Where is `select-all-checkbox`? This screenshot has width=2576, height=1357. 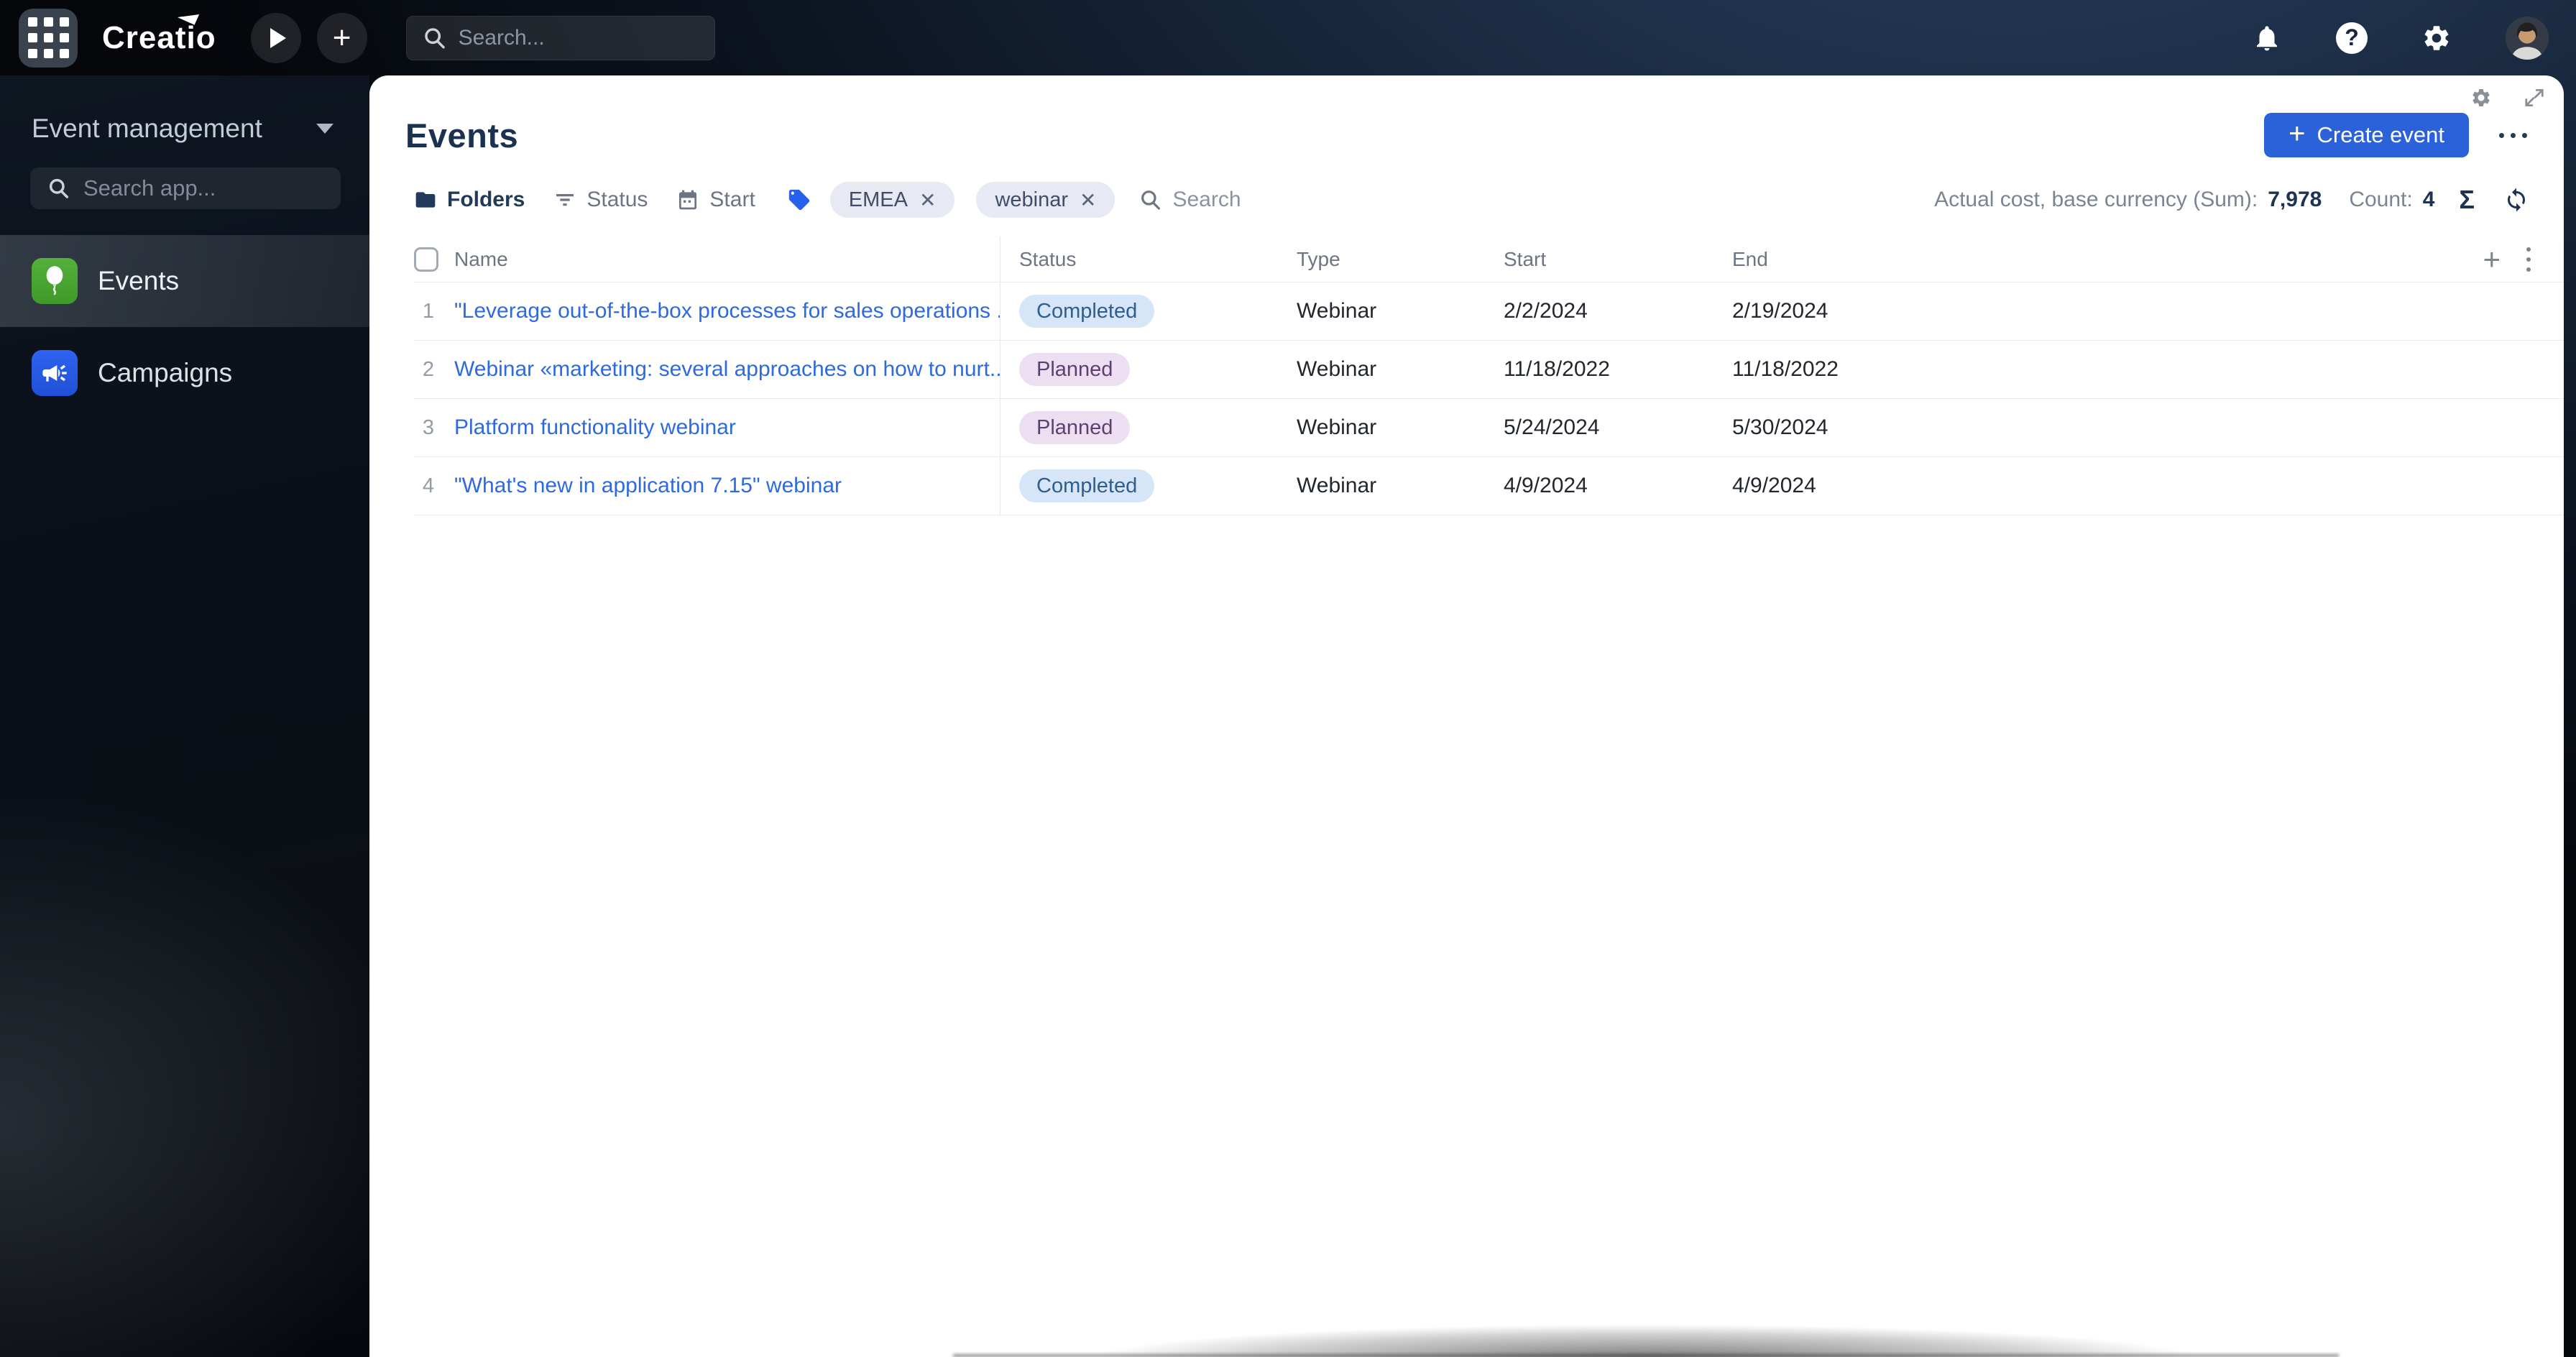
select-all-checkbox is located at coordinates (426, 259).